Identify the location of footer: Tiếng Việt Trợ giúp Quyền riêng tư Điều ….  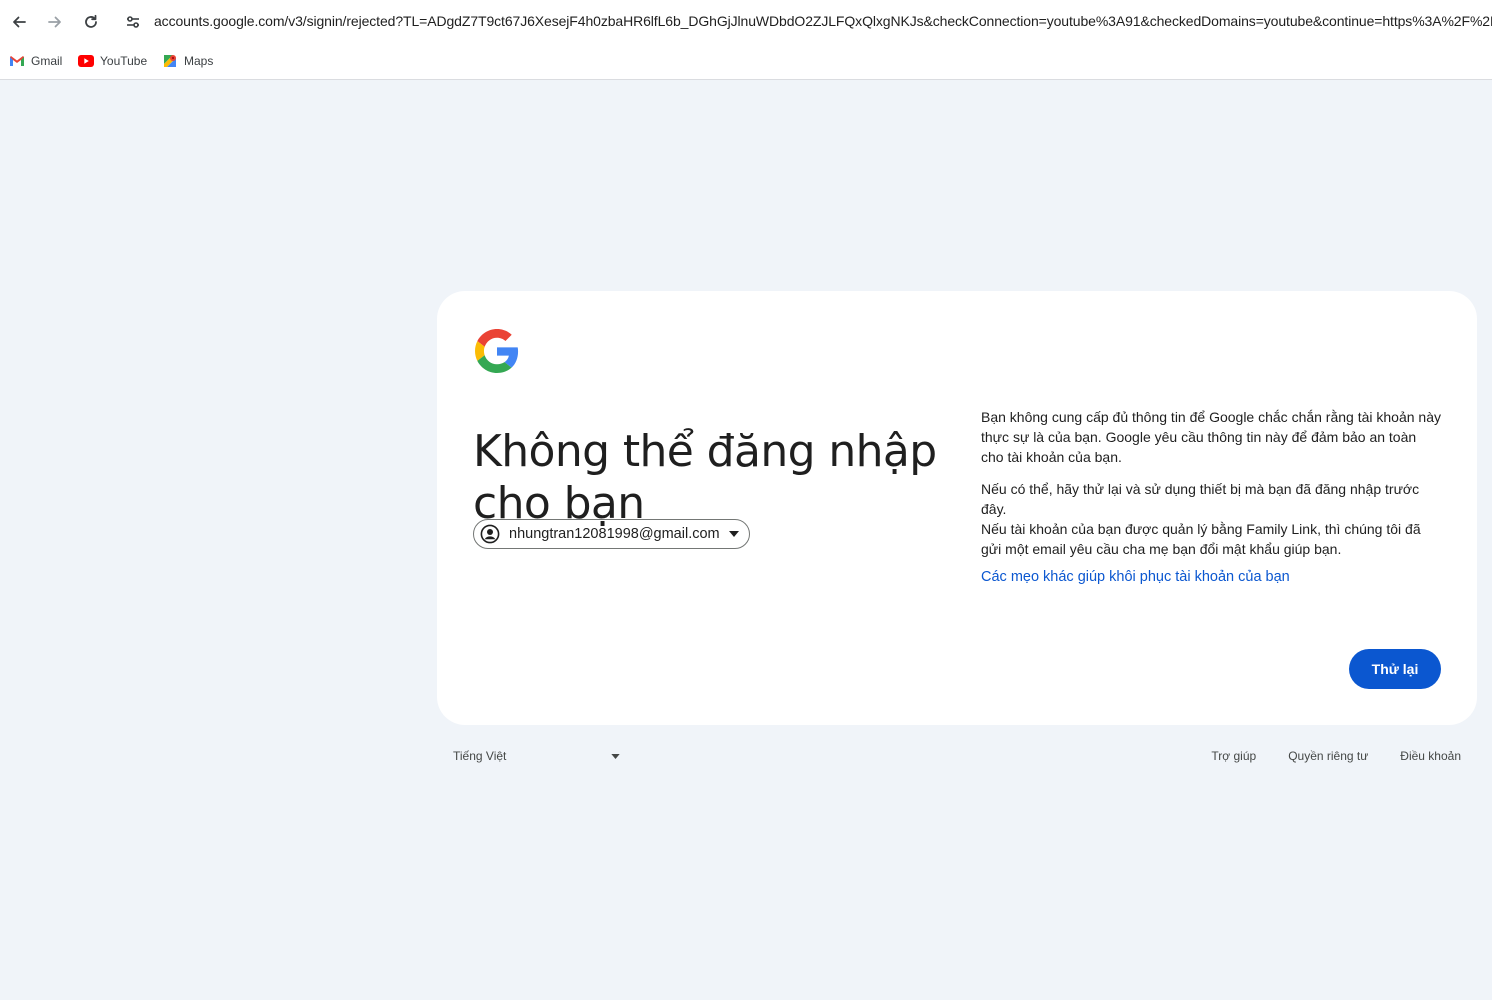
(957, 757).